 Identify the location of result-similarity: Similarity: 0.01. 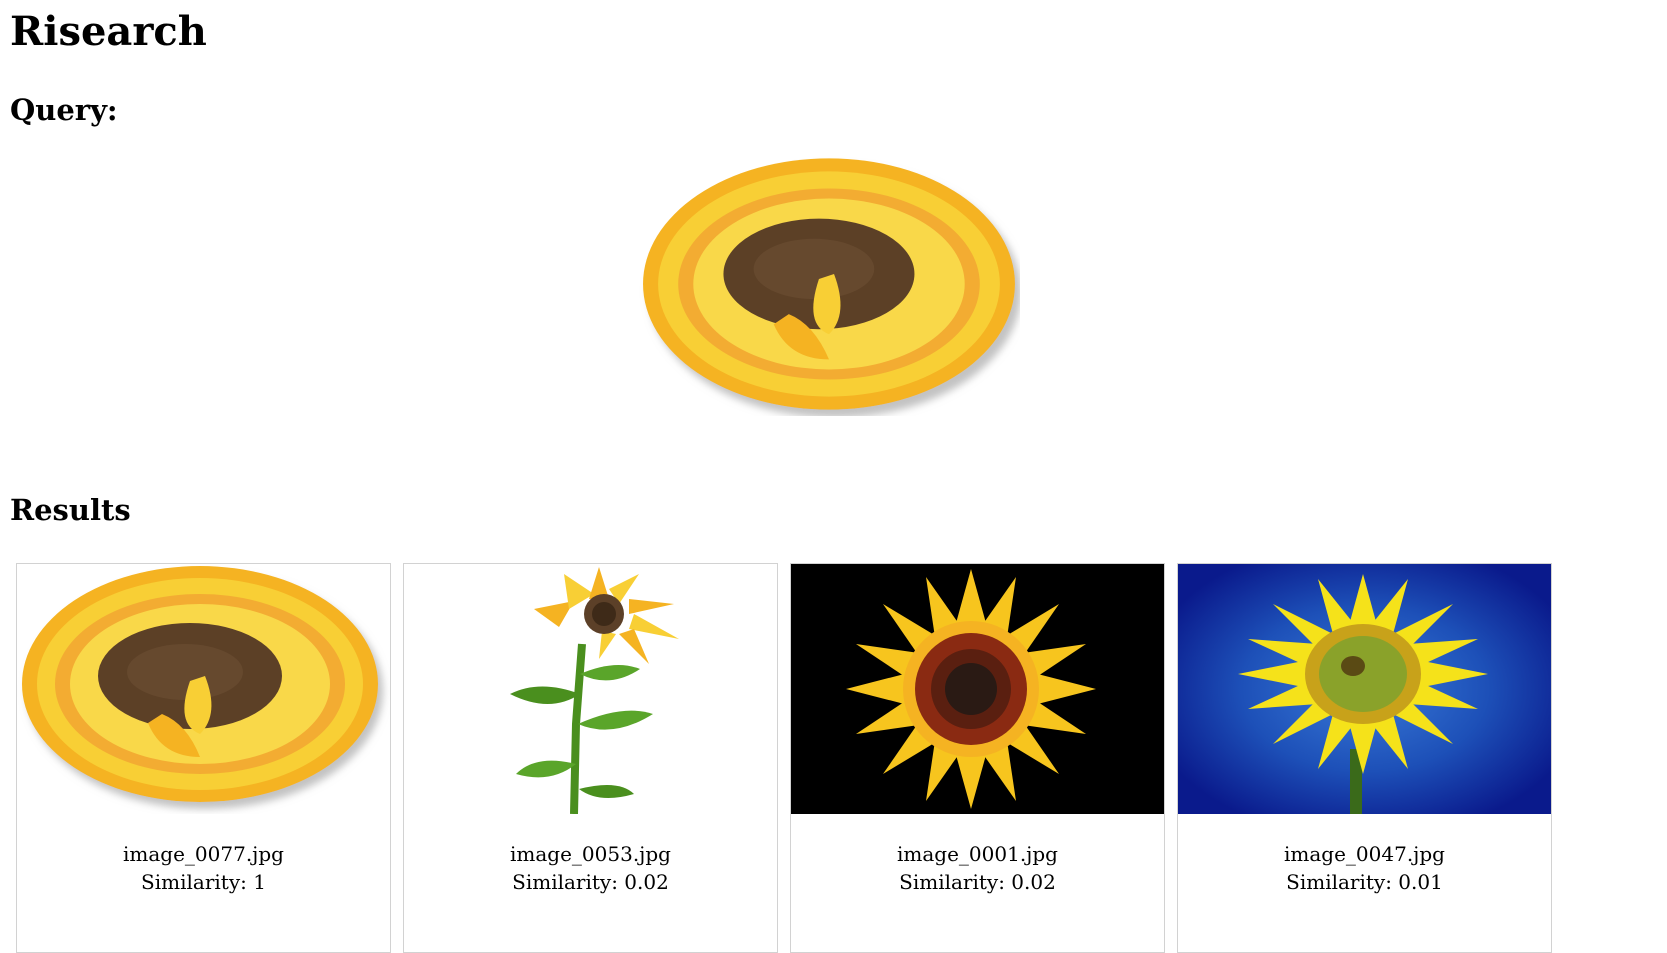
(1364, 882).